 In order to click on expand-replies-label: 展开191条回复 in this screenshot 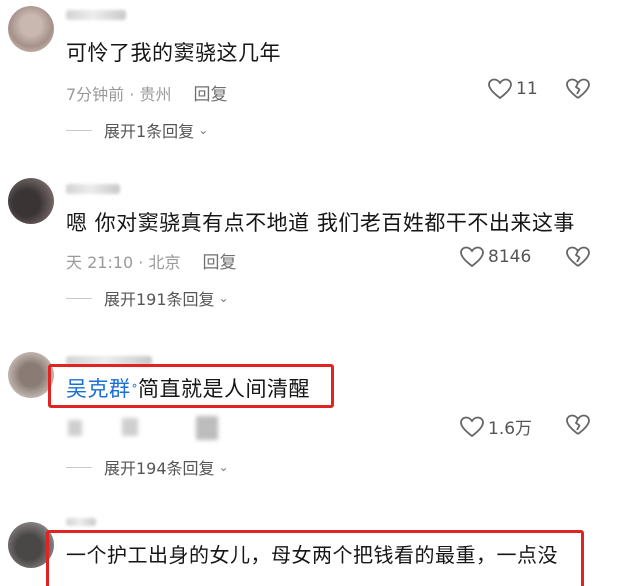, I will do `click(159, 299)`.